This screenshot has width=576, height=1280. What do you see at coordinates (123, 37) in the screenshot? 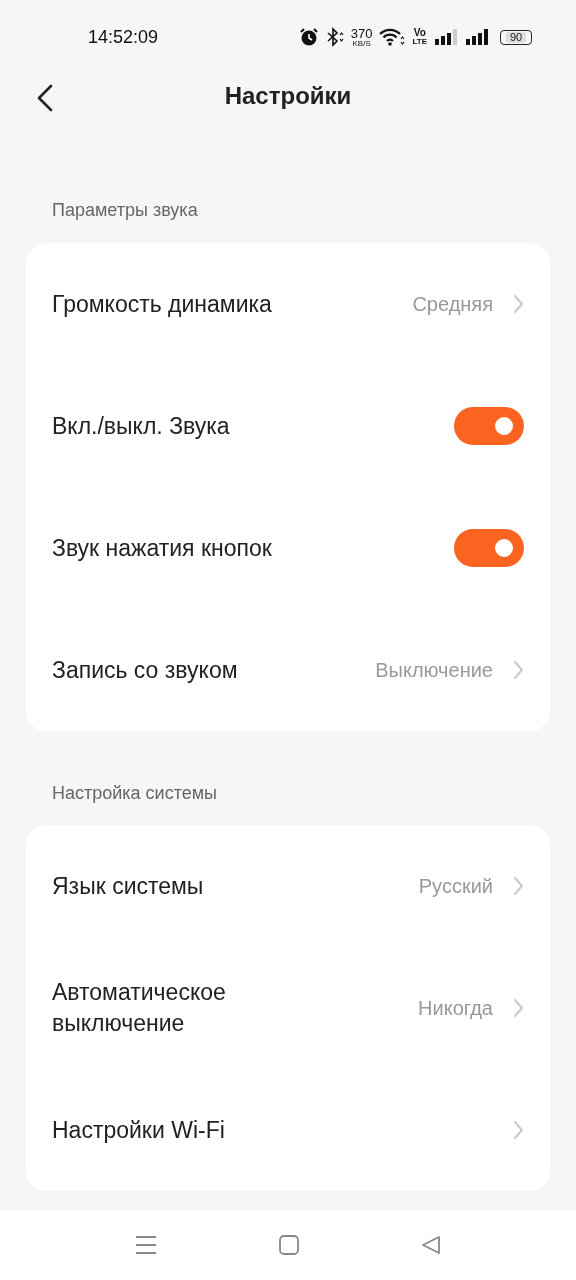
I see `status-time: 14:52:09` at bounding box center [123, 37].